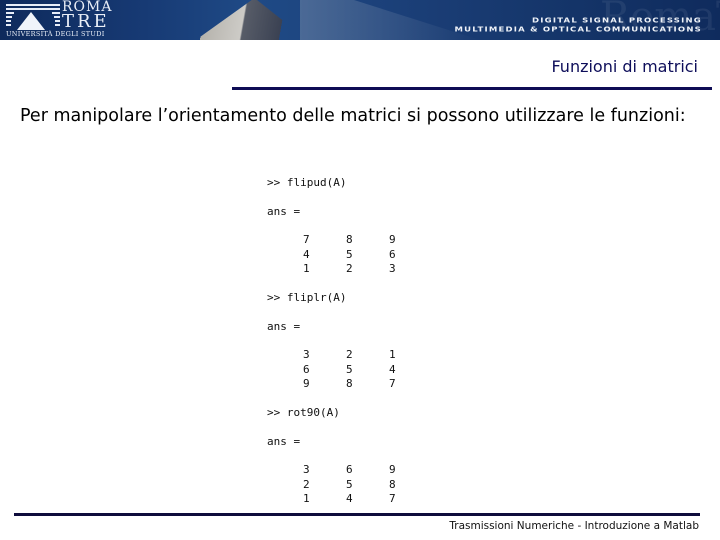 The height and width of the screenshot is (540, 720). What do you see at coordinates (331, 470) in the screenshot?
I see `matrix-row: 3 6 9` at bounding box center [331, 470].